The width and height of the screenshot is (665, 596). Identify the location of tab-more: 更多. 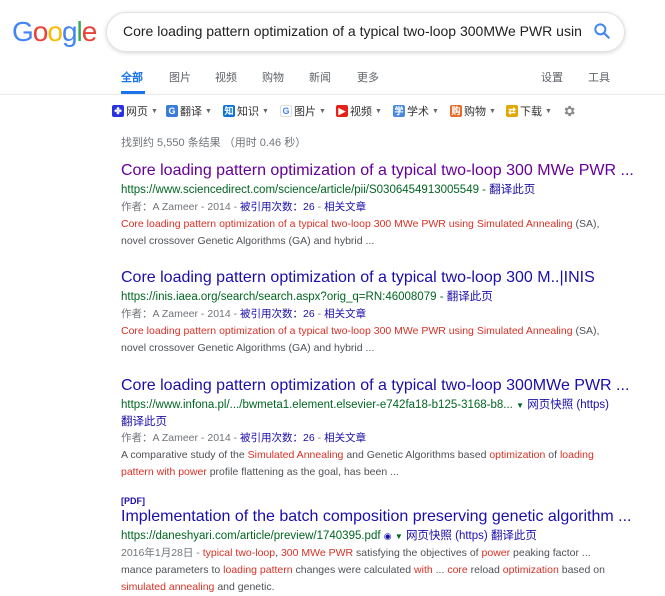
(368, 77).